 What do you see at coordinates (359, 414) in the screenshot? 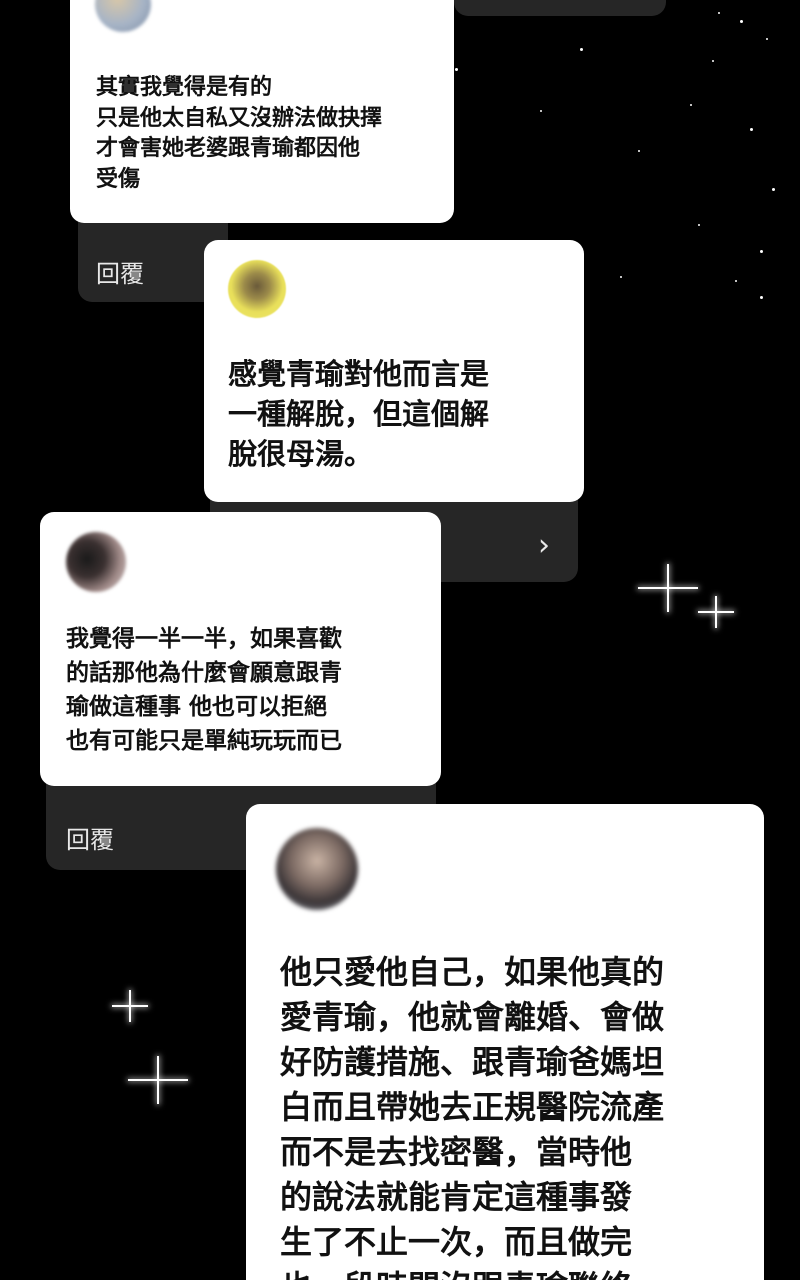
I see `comment-text: 感覺青瑜對他而言是 一種解脫，但這個解 脫很母湯。` at bounding box center [359, 414].